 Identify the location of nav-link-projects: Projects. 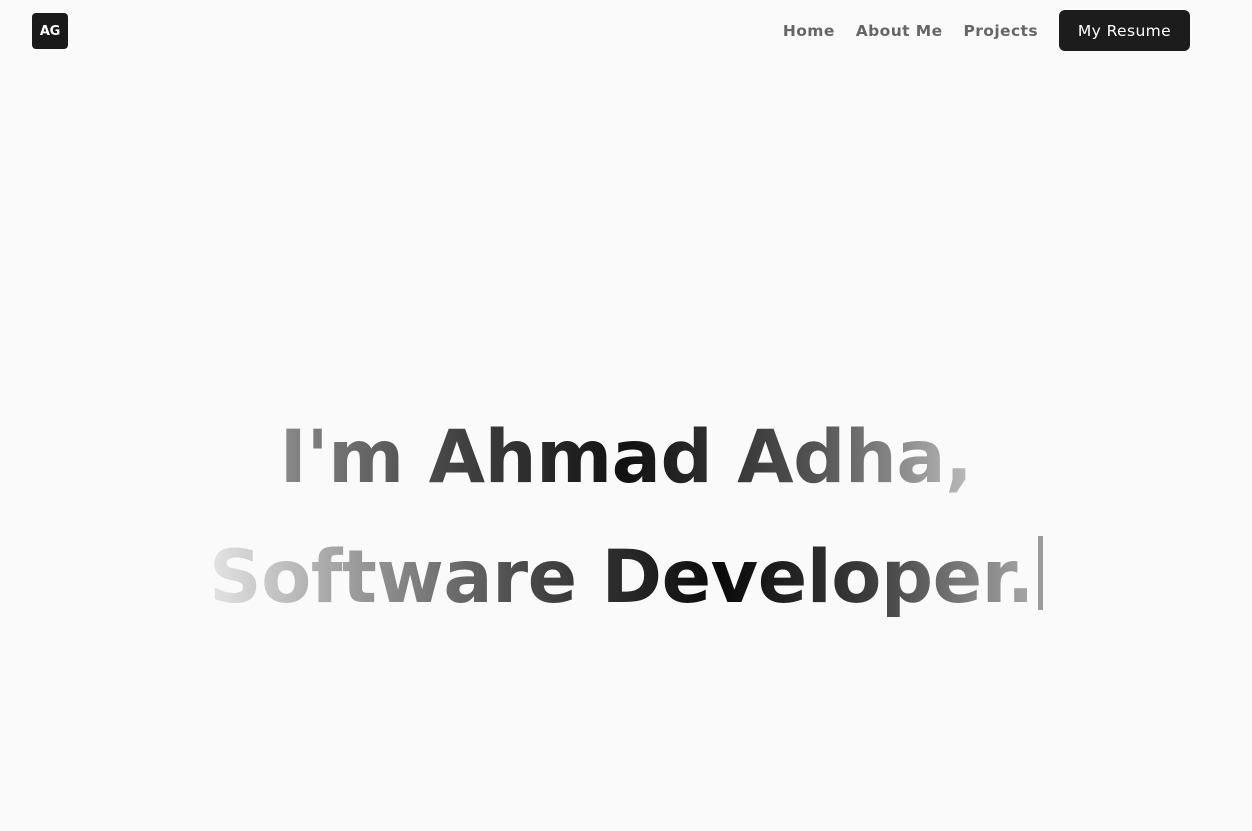
(1000, 31).